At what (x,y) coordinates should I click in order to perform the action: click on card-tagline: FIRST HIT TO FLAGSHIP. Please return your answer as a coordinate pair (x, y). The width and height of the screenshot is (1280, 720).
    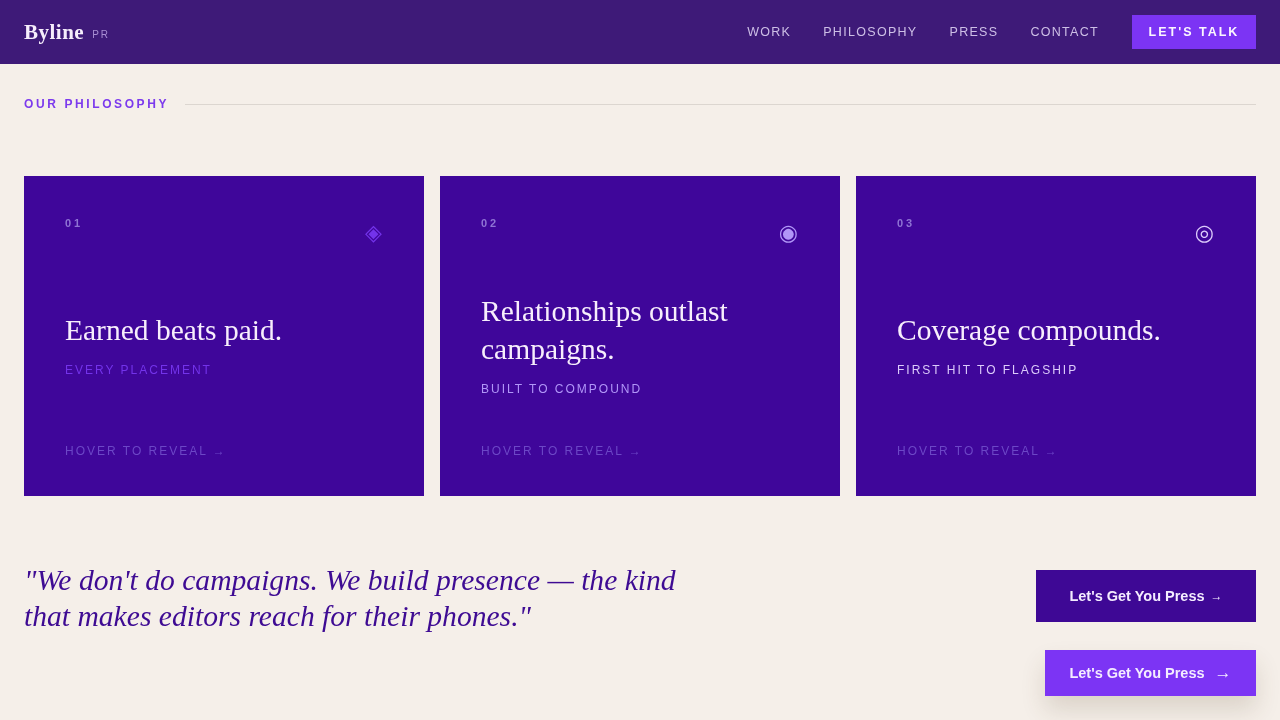
    Looking at the image, I should click on (988, 370).